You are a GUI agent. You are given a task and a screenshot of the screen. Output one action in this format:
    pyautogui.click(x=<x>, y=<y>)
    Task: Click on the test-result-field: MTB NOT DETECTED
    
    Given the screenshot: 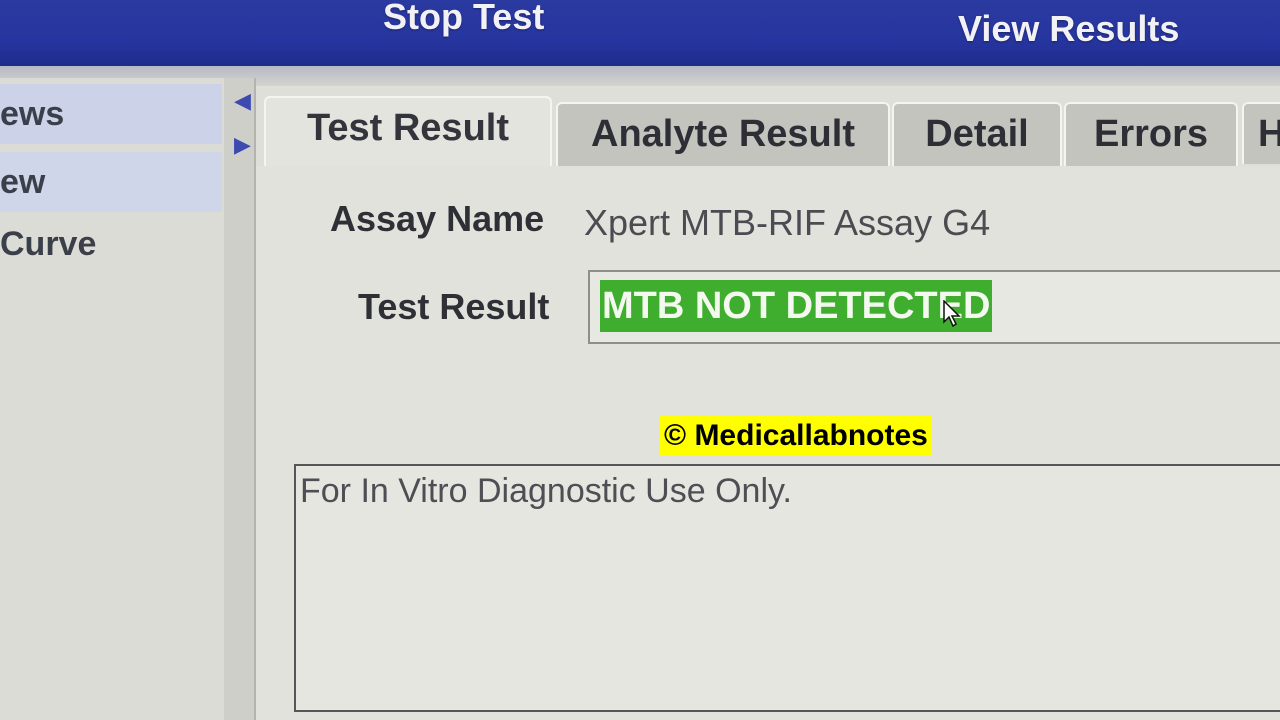 What is the action you would take?
    pyautogui.click(x=934, y=307)
    